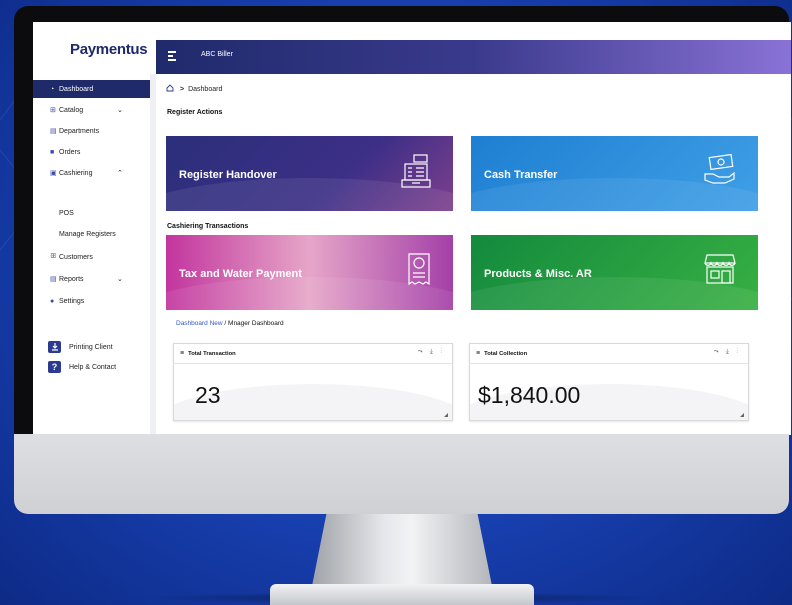 The width and height of the screenshot is (792, 605). What do you see at coordinates (79, 131) in the screenshot?
I see `sidebar-item-label: Departments` at bounding box center [79, 131].